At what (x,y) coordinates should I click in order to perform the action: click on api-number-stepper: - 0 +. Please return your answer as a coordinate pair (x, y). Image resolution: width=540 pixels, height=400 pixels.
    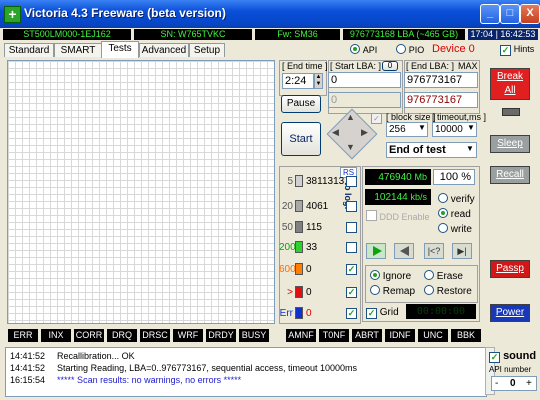
    Looking at the image, I should click on (514, 383).